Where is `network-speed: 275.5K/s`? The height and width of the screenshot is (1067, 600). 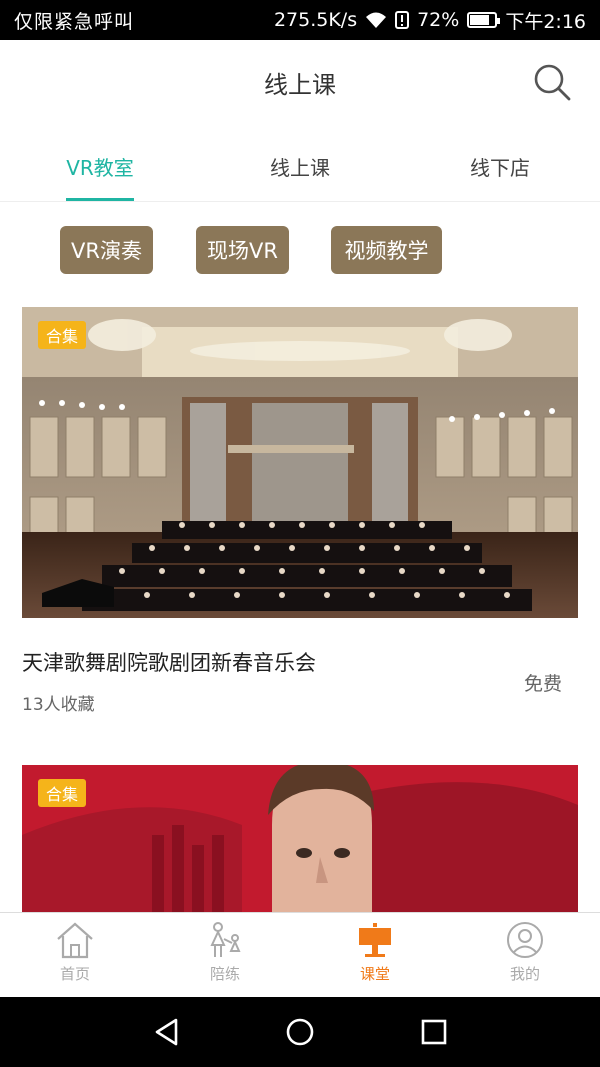 network-speed: 275.5K/s is located at coordinates (315, 20).